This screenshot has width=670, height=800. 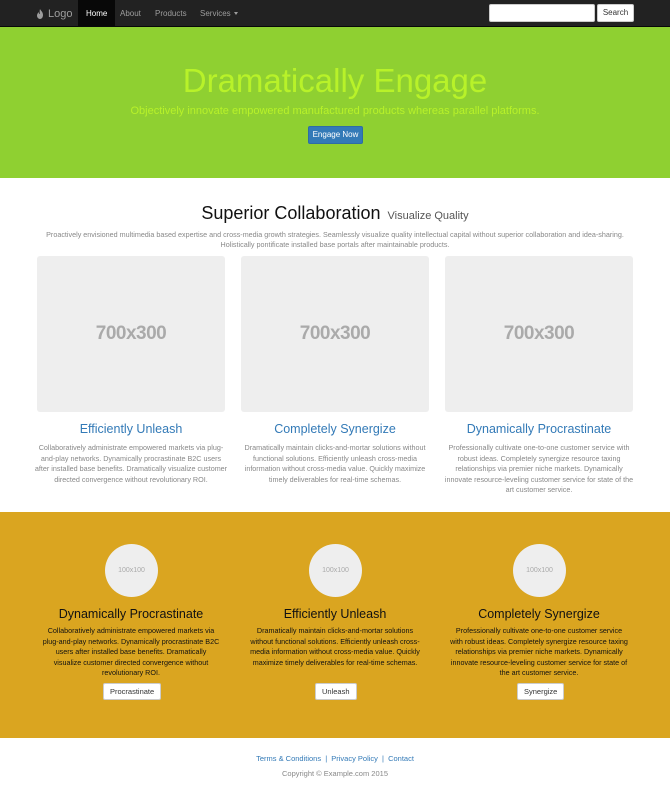 What do you see at coordinates (291, 213) in the screenshot?
I see `section-heading-main: Superior Collaboration` at bounding box center [291, 213].